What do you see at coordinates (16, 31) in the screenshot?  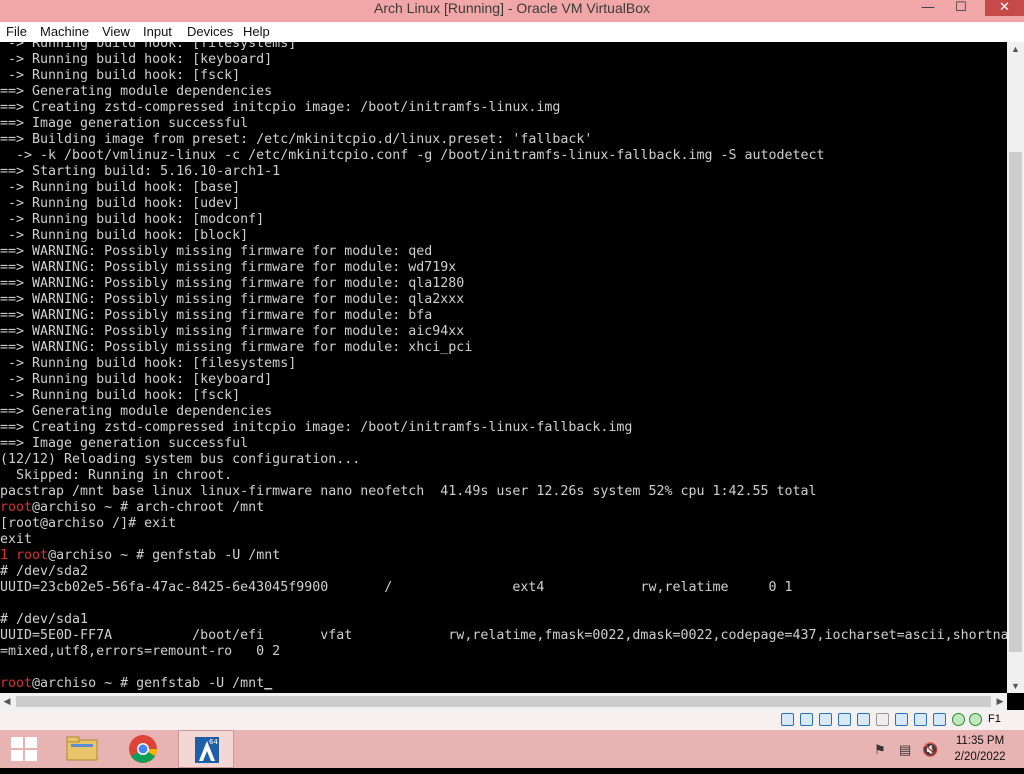 I see `menu-file: File` at bounding box center [16, 31].